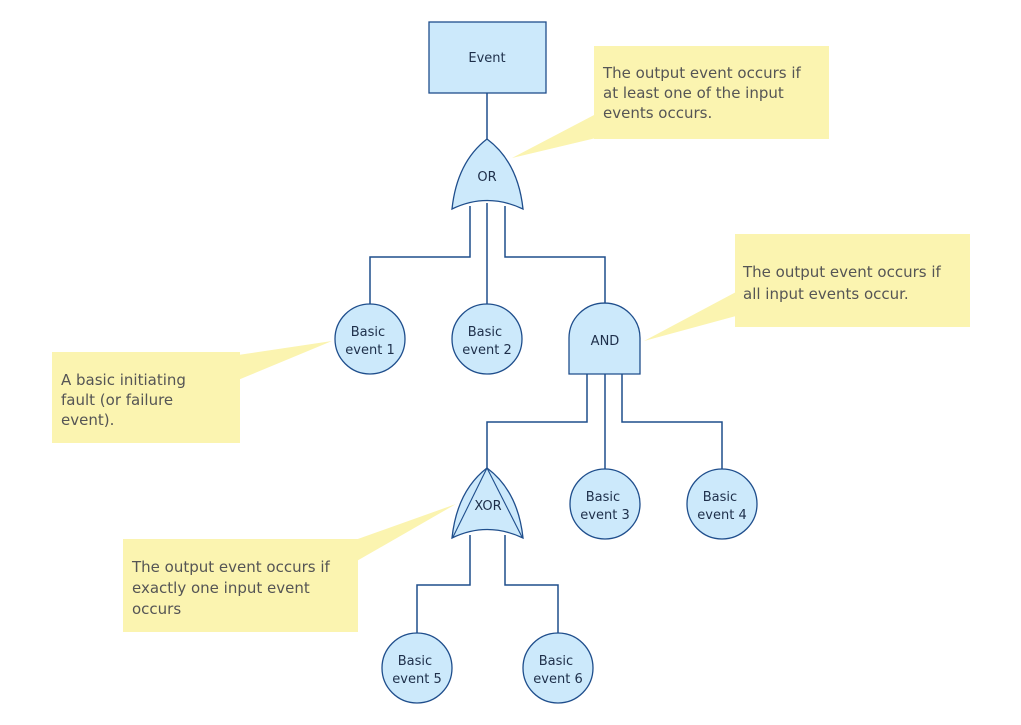  What do you see at coordinates (605, 341) in the screenshot?
I see `and-gate-label: AND` at bounding box center [605, 341].